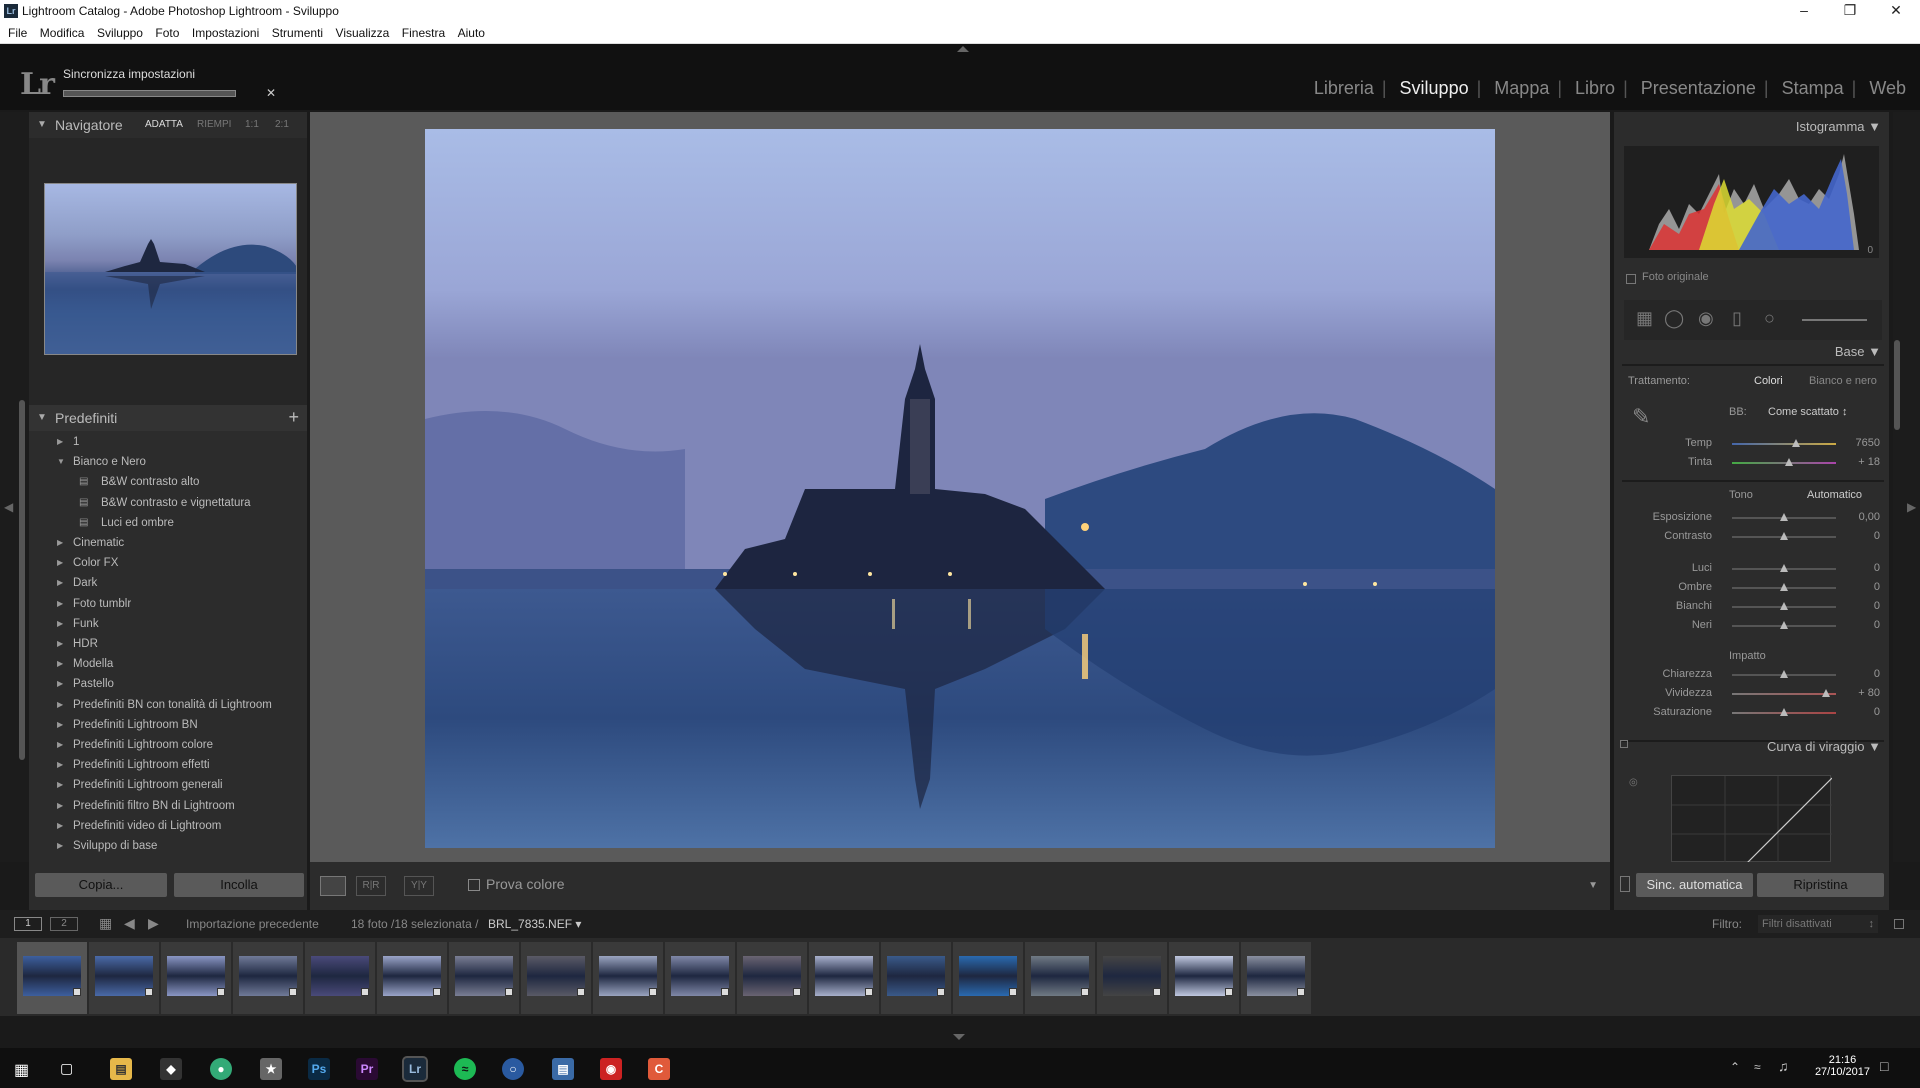 The image size is (1920, 1088). I want to click on module-mappa: Mappa, so click(1521, 88).